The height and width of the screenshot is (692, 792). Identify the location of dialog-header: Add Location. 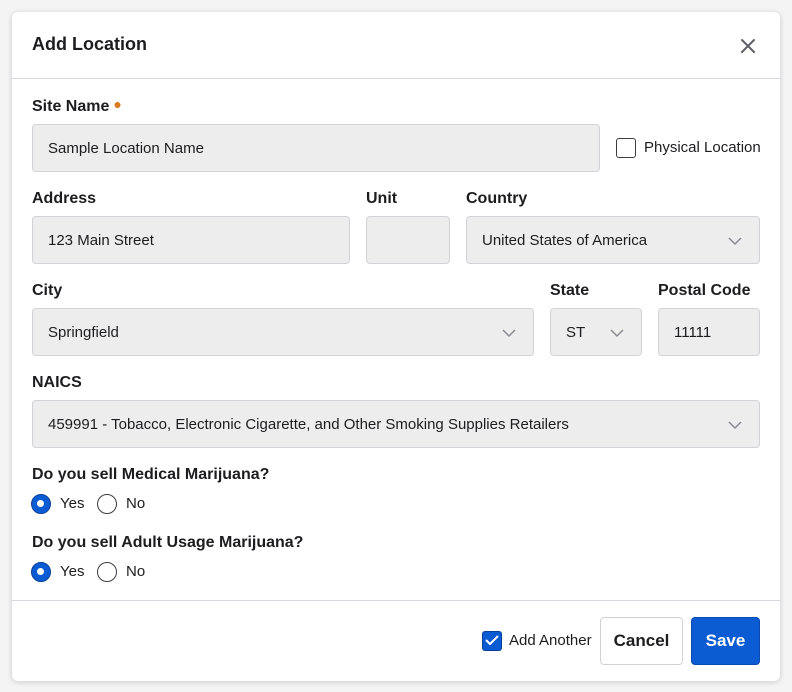
(396, 45).